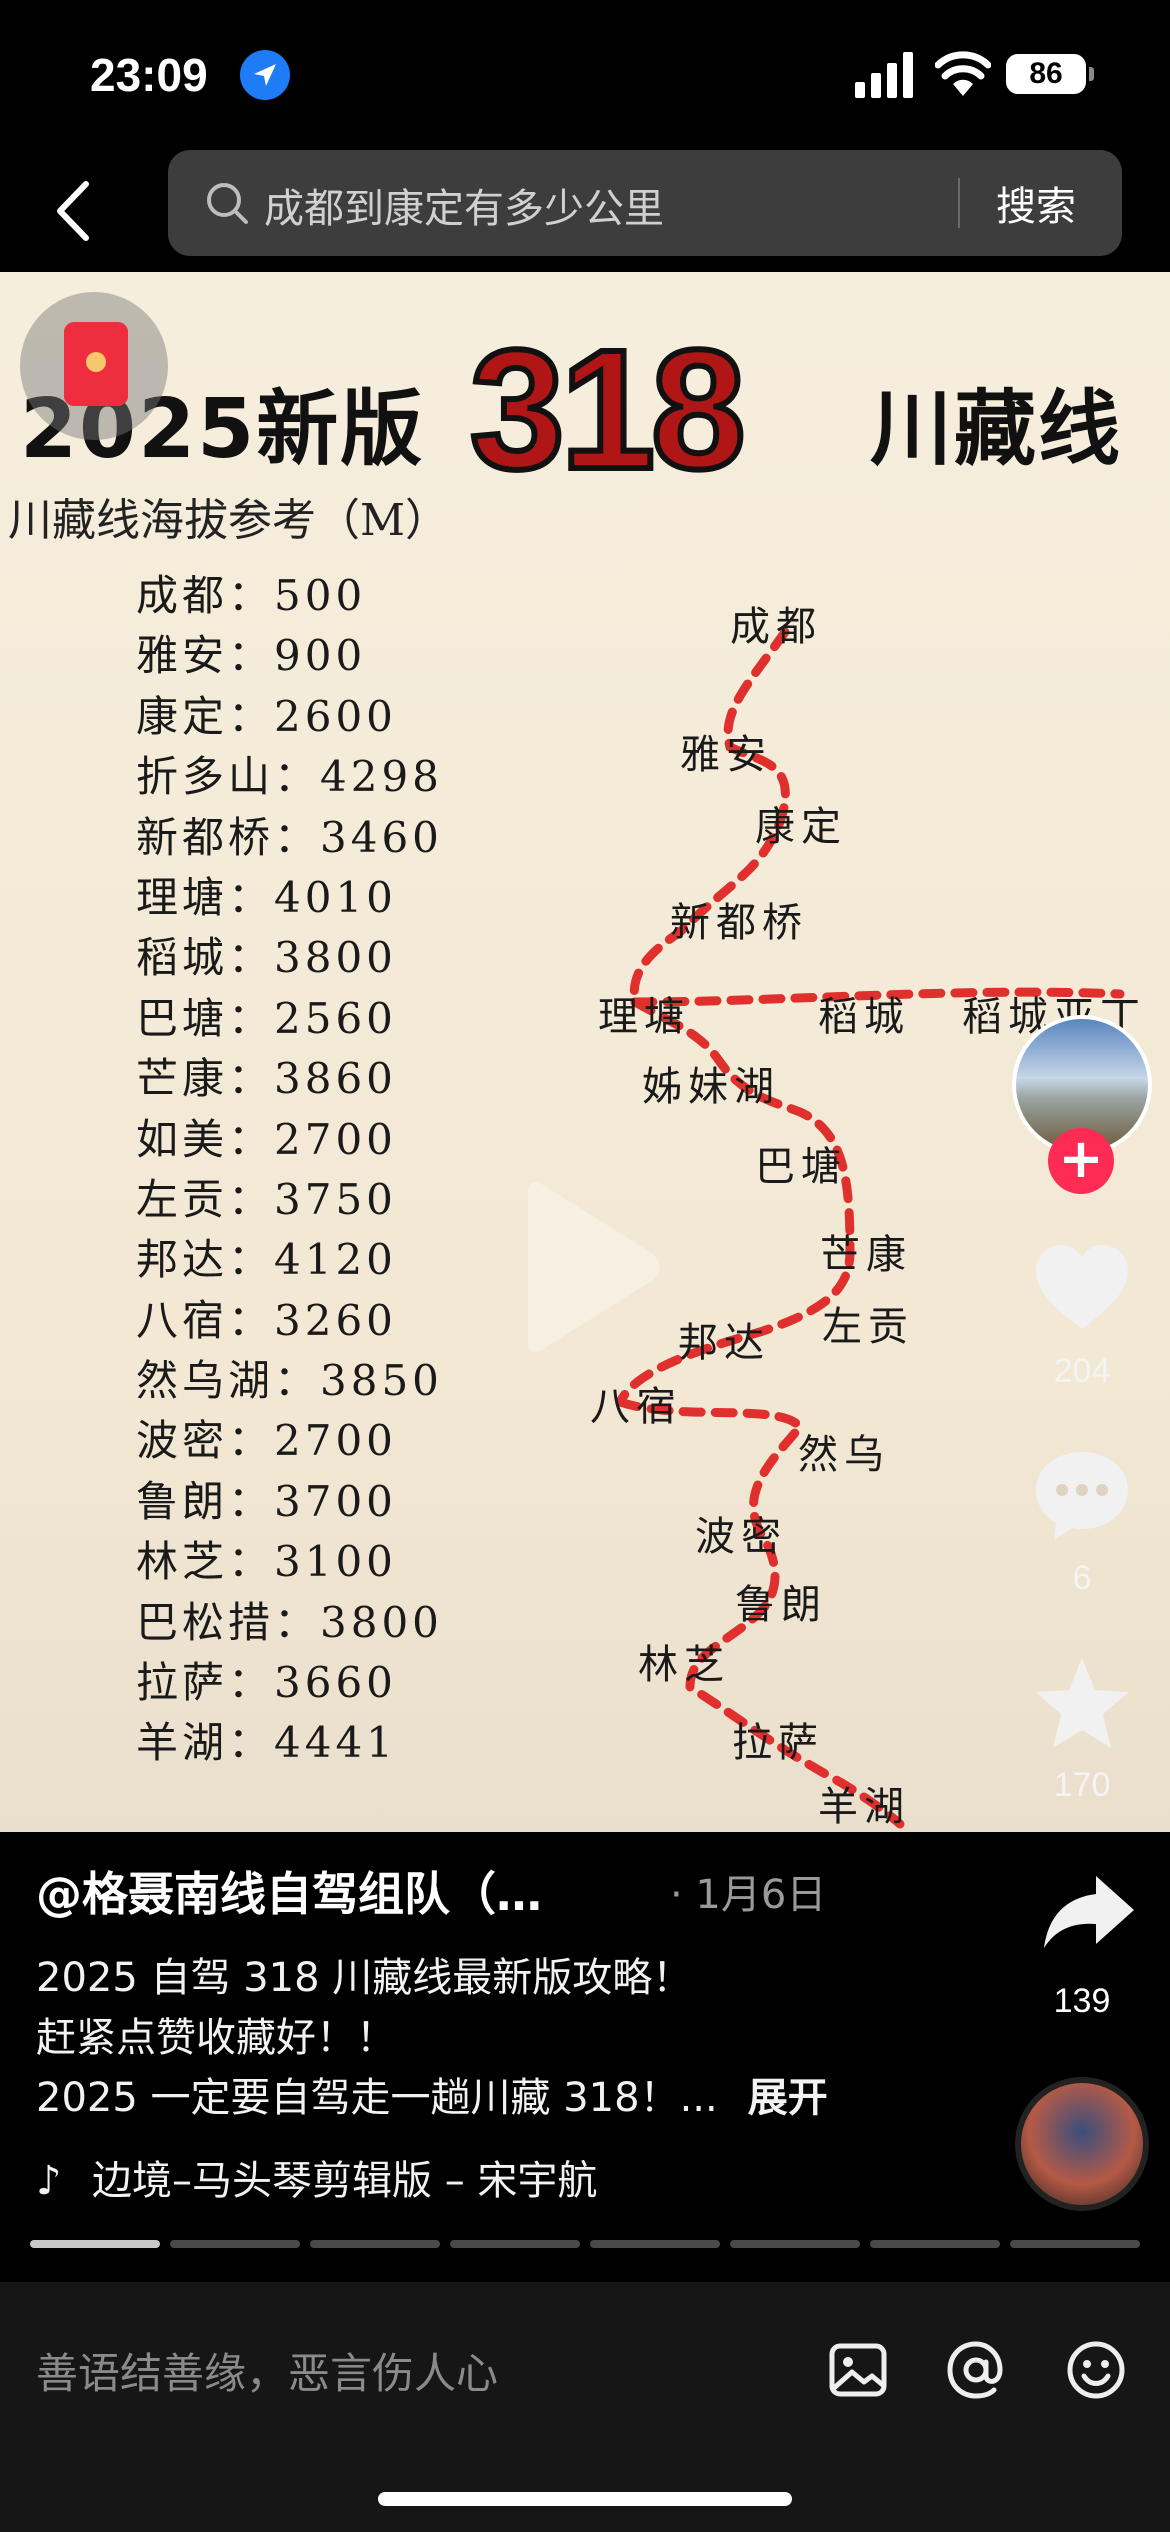  I want to click on search-divider, so click(959, 203).